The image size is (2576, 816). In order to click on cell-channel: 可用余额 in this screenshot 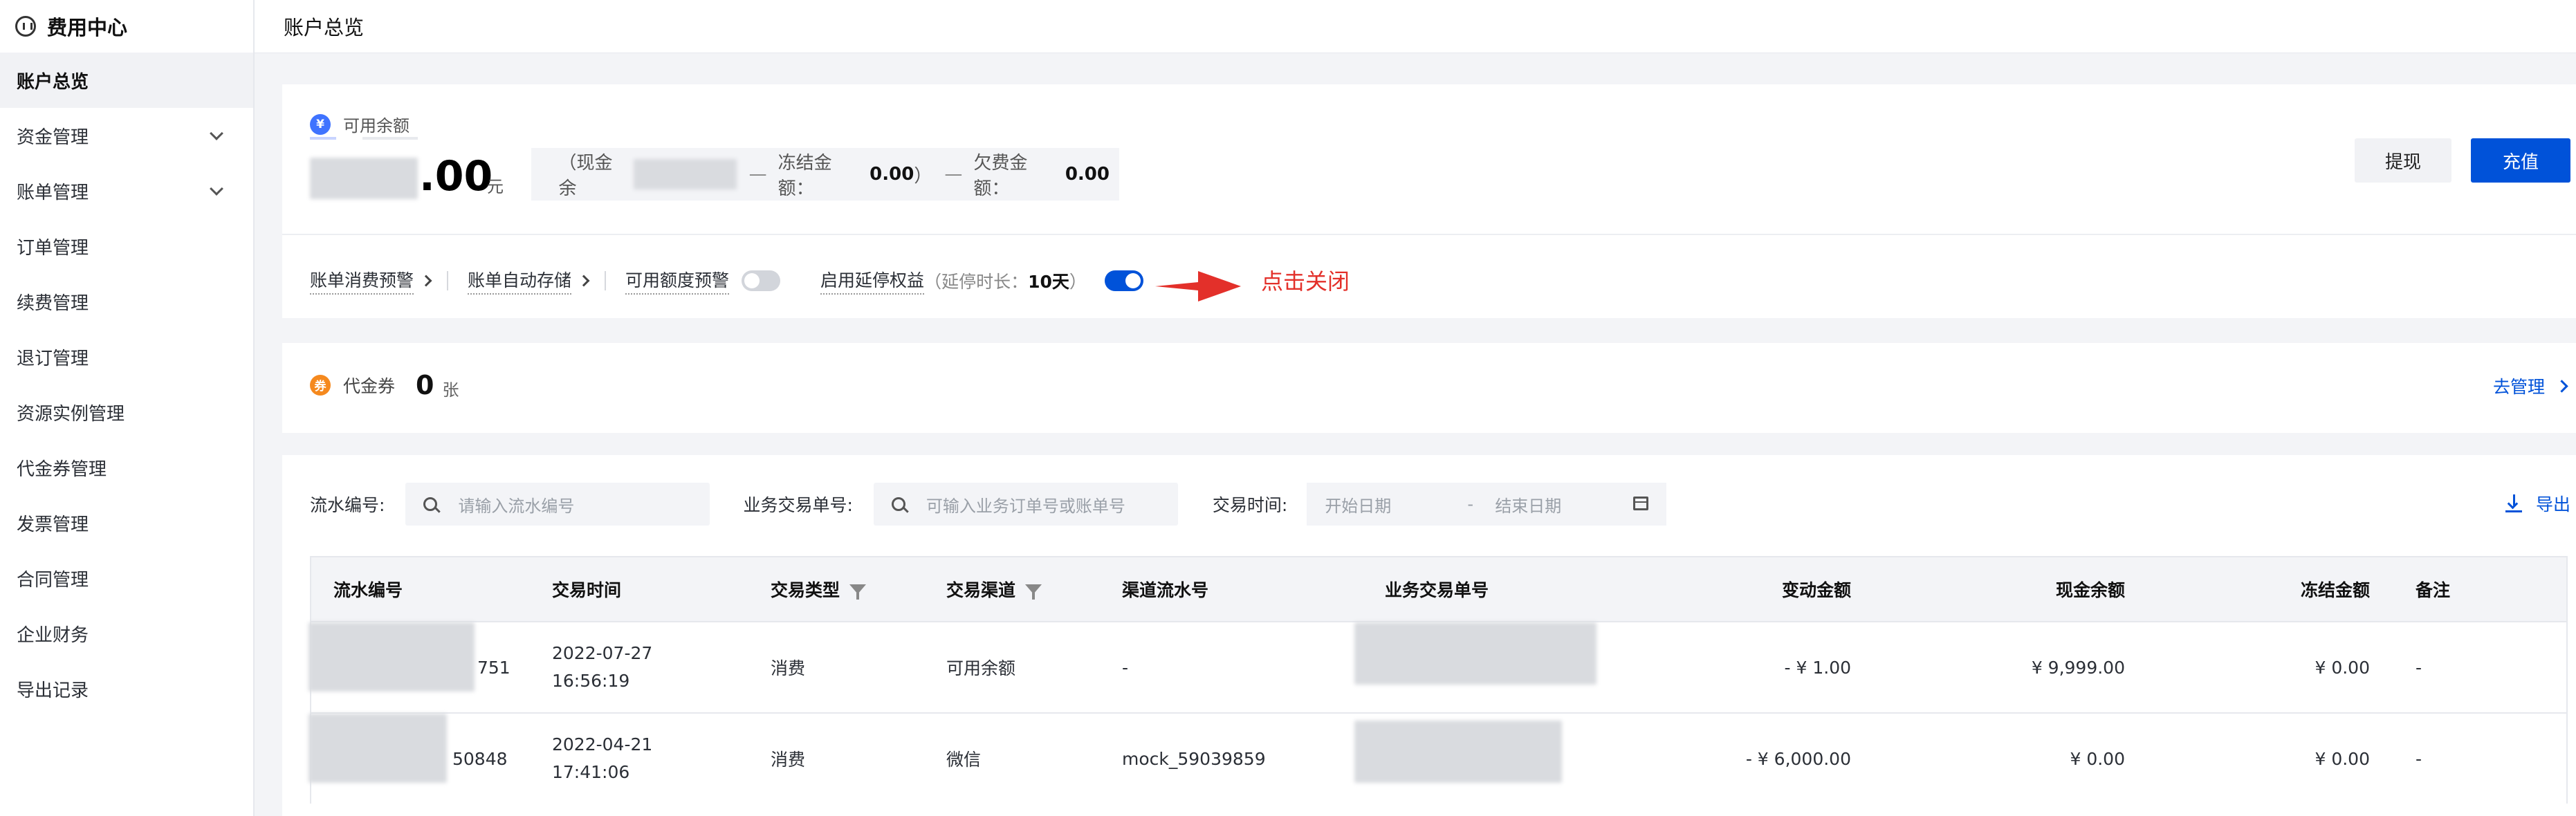, I will do `click(981, 668)`.